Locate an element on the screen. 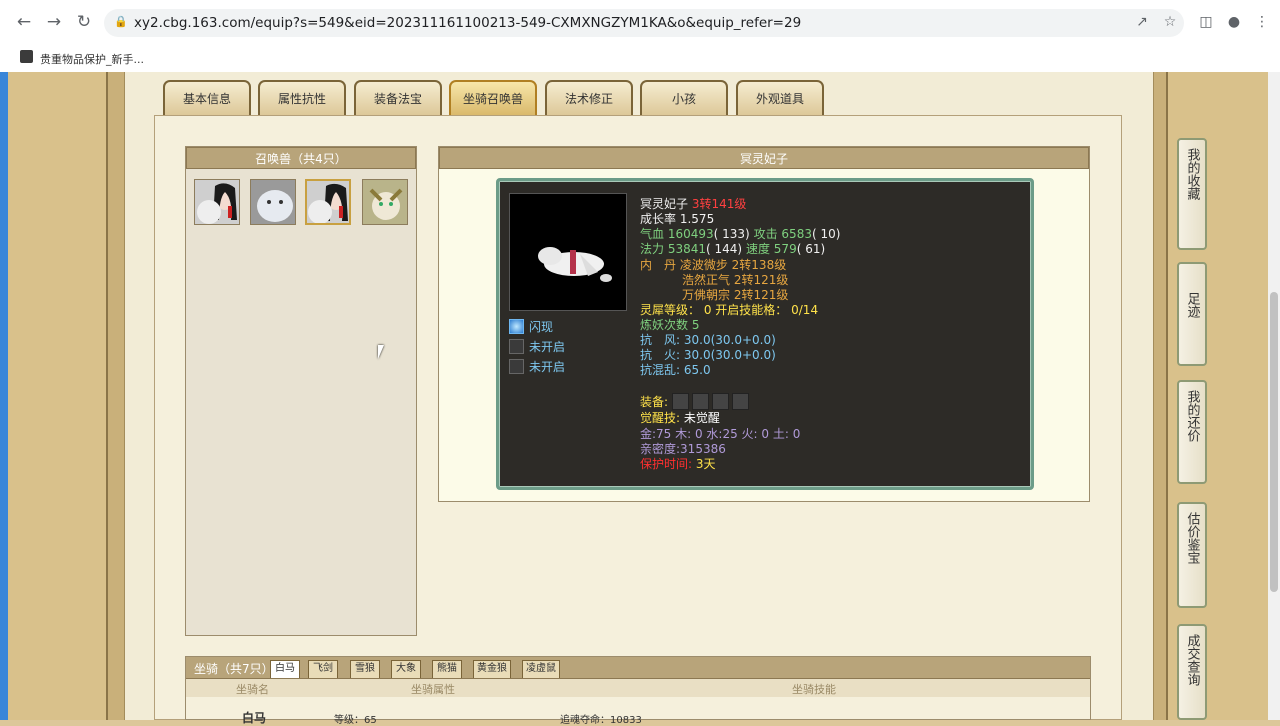 The width and height of the screenshot is (1280, 726). reload-icon: ↻ is located at coordinates (84, 22).